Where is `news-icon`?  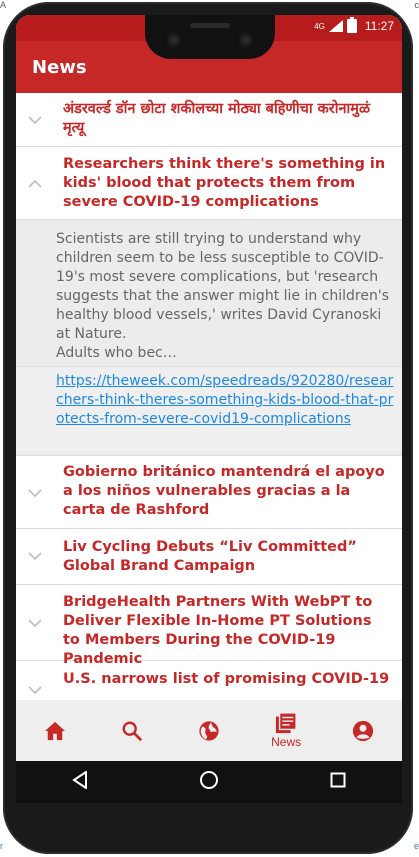 news-icon is located at coordinates (286, 723).